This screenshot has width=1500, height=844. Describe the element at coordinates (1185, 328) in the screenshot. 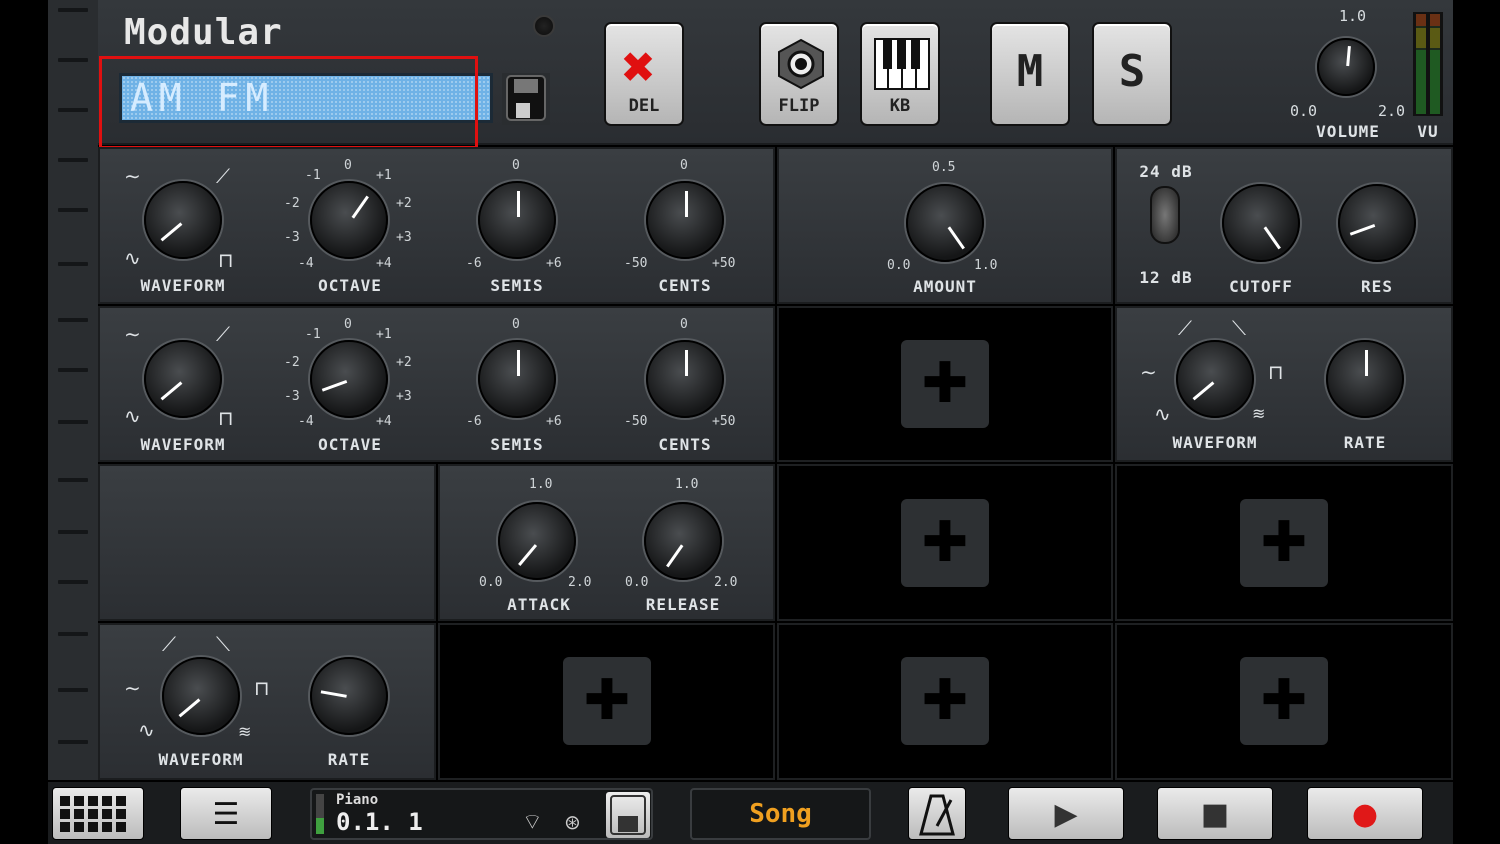

I see `saw-up-wave-icon: ⟋` at that location.